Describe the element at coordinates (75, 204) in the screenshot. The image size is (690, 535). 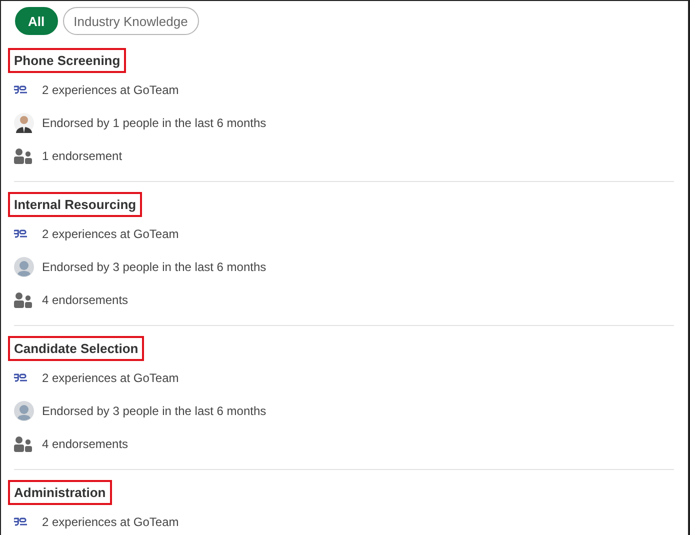
I see `skill-title: Internal Resourcing` at that location.